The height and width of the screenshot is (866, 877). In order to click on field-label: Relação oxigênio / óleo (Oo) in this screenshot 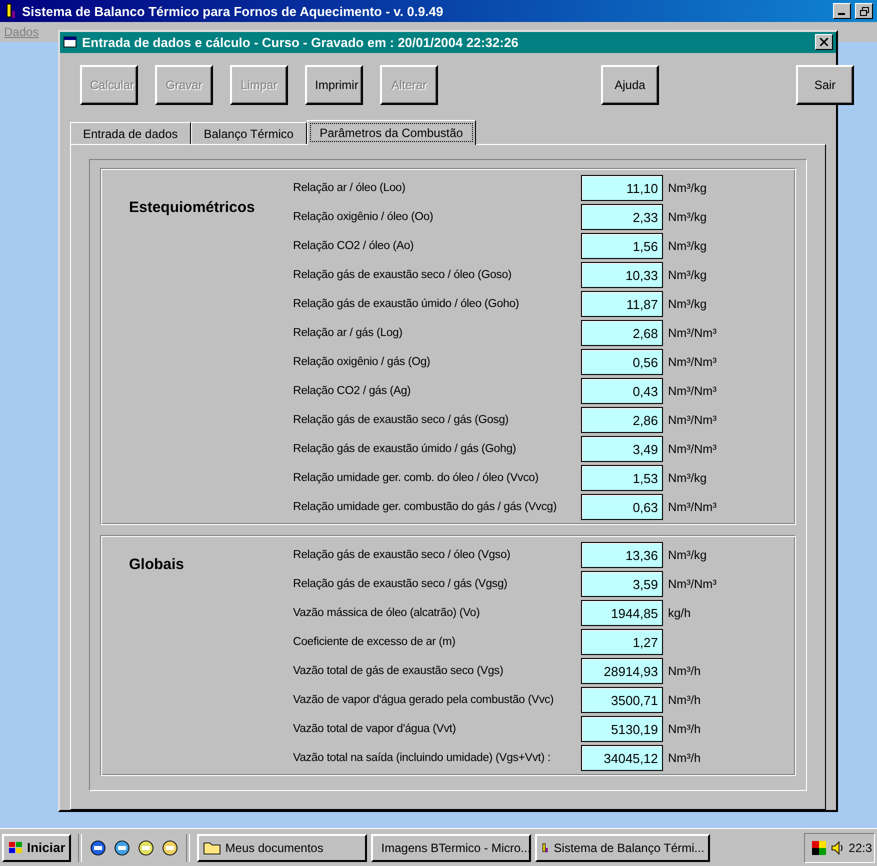, I will do `click(363, 217)`.